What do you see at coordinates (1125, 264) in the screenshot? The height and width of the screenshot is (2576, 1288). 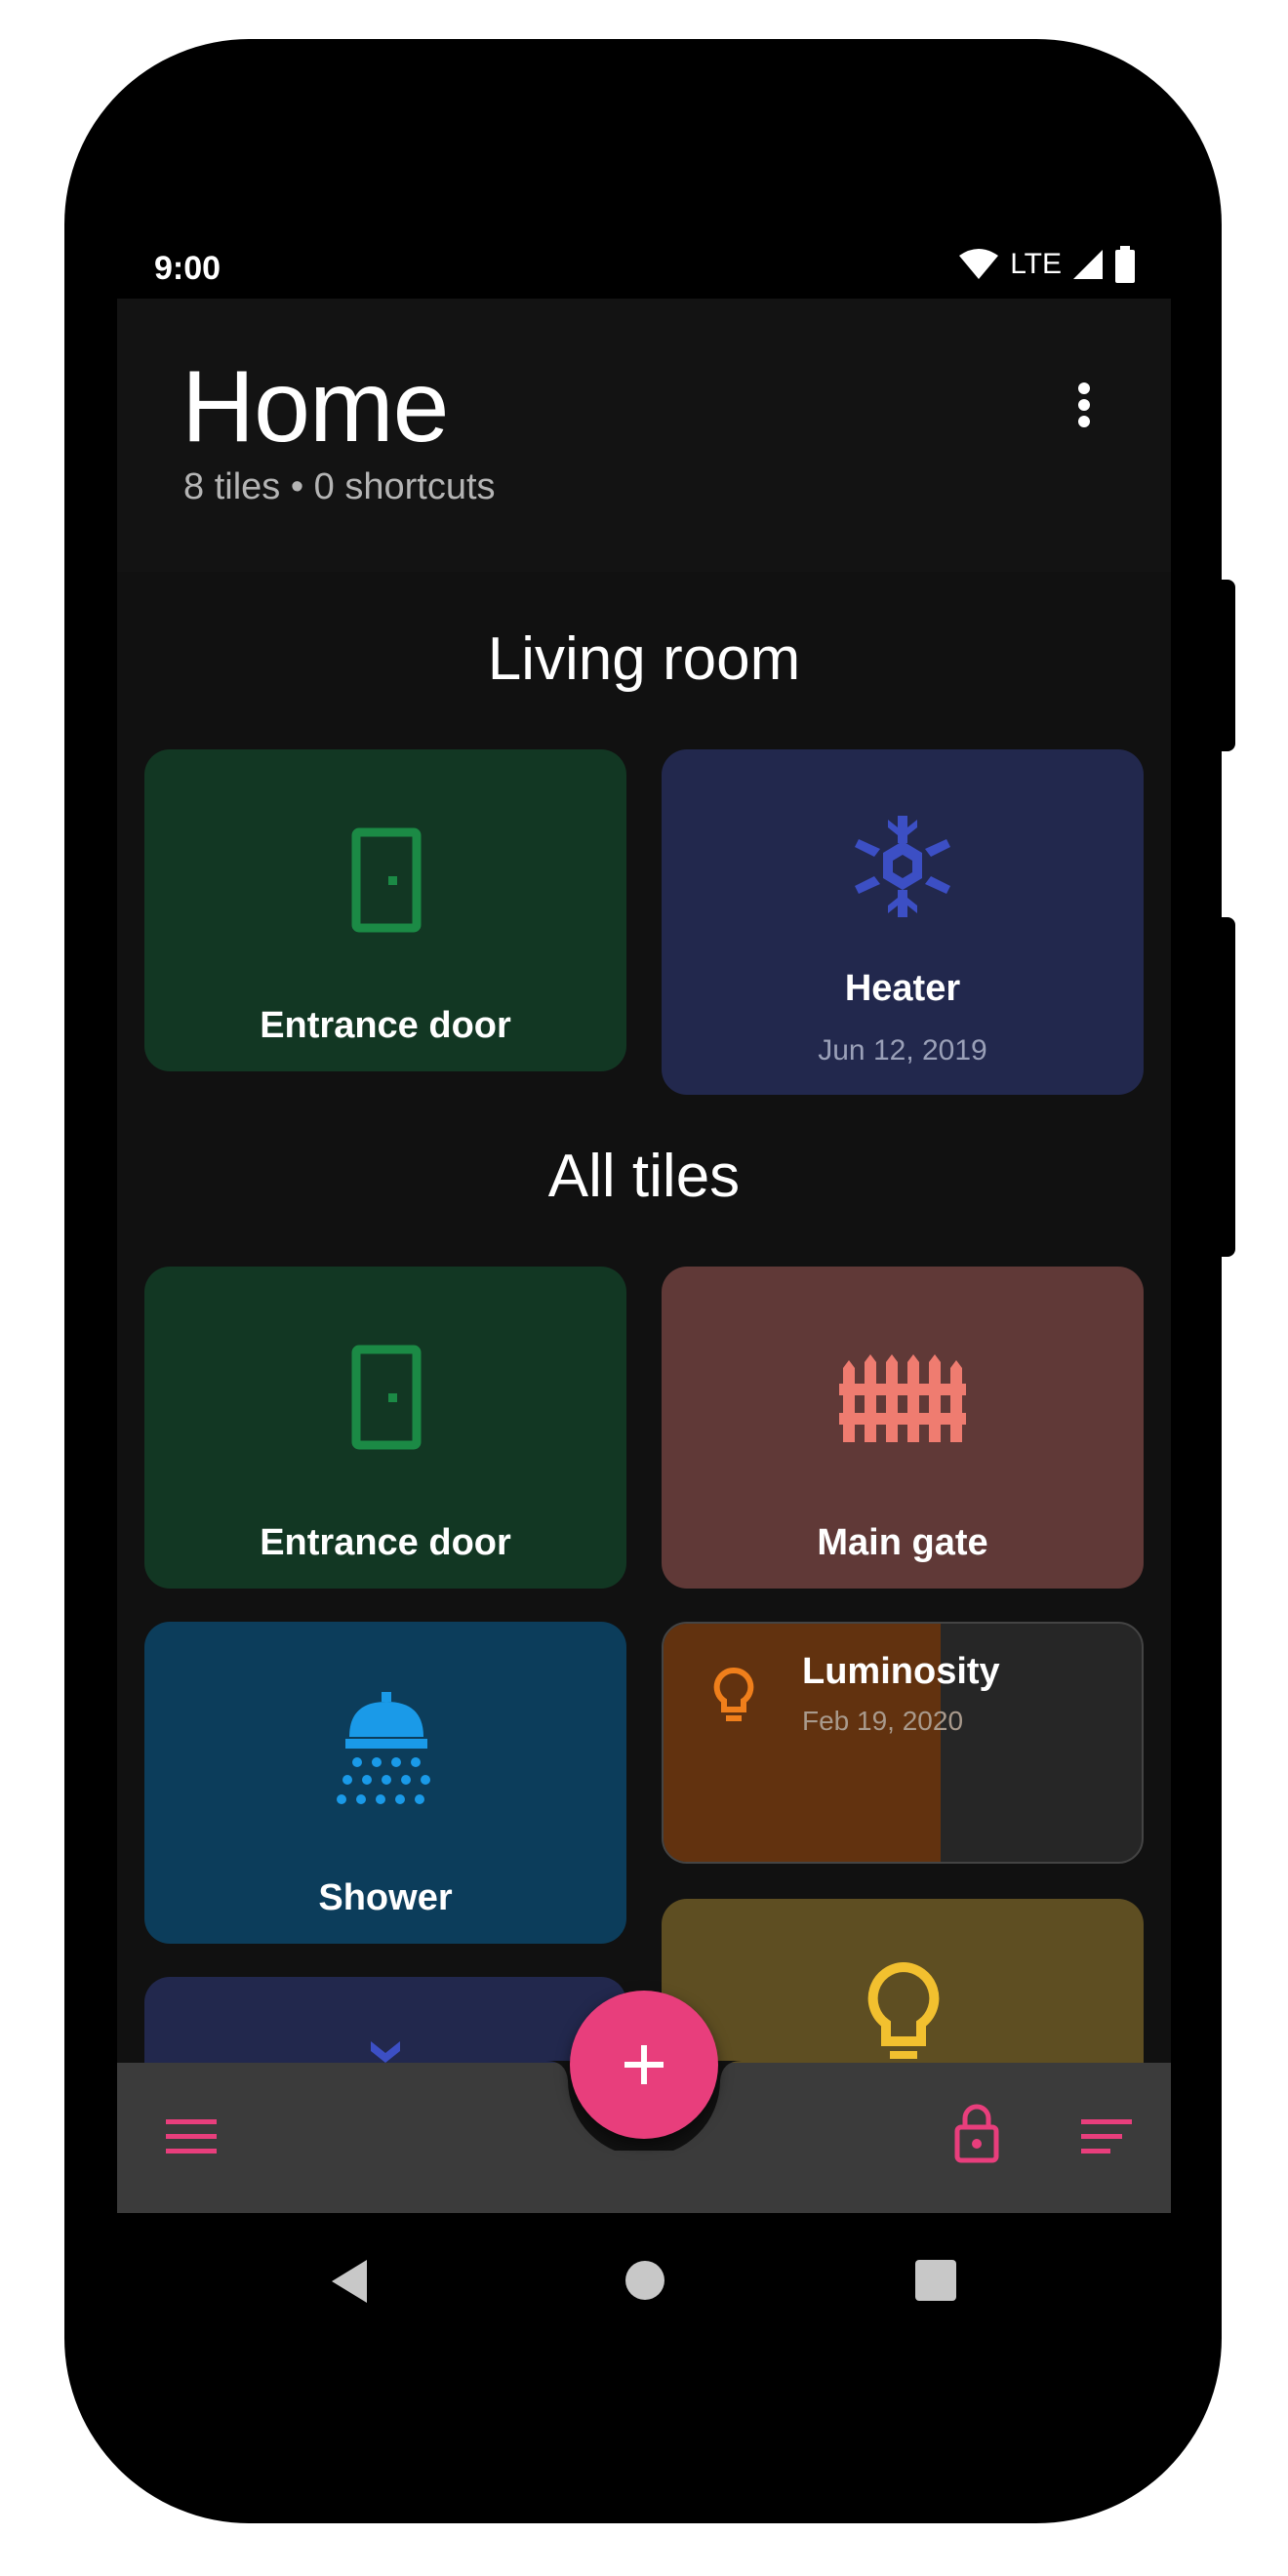 I see `battery-icon` at bounding box center [1125, 264].